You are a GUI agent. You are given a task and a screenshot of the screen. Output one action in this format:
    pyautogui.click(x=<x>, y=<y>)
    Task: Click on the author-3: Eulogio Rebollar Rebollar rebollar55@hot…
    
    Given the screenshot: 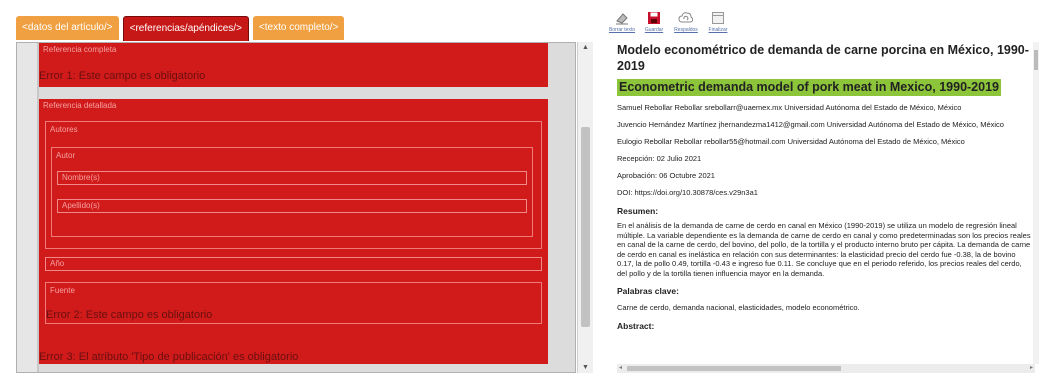 What is the action you would take?
    pyautogui.click(x=791, y=141)
    